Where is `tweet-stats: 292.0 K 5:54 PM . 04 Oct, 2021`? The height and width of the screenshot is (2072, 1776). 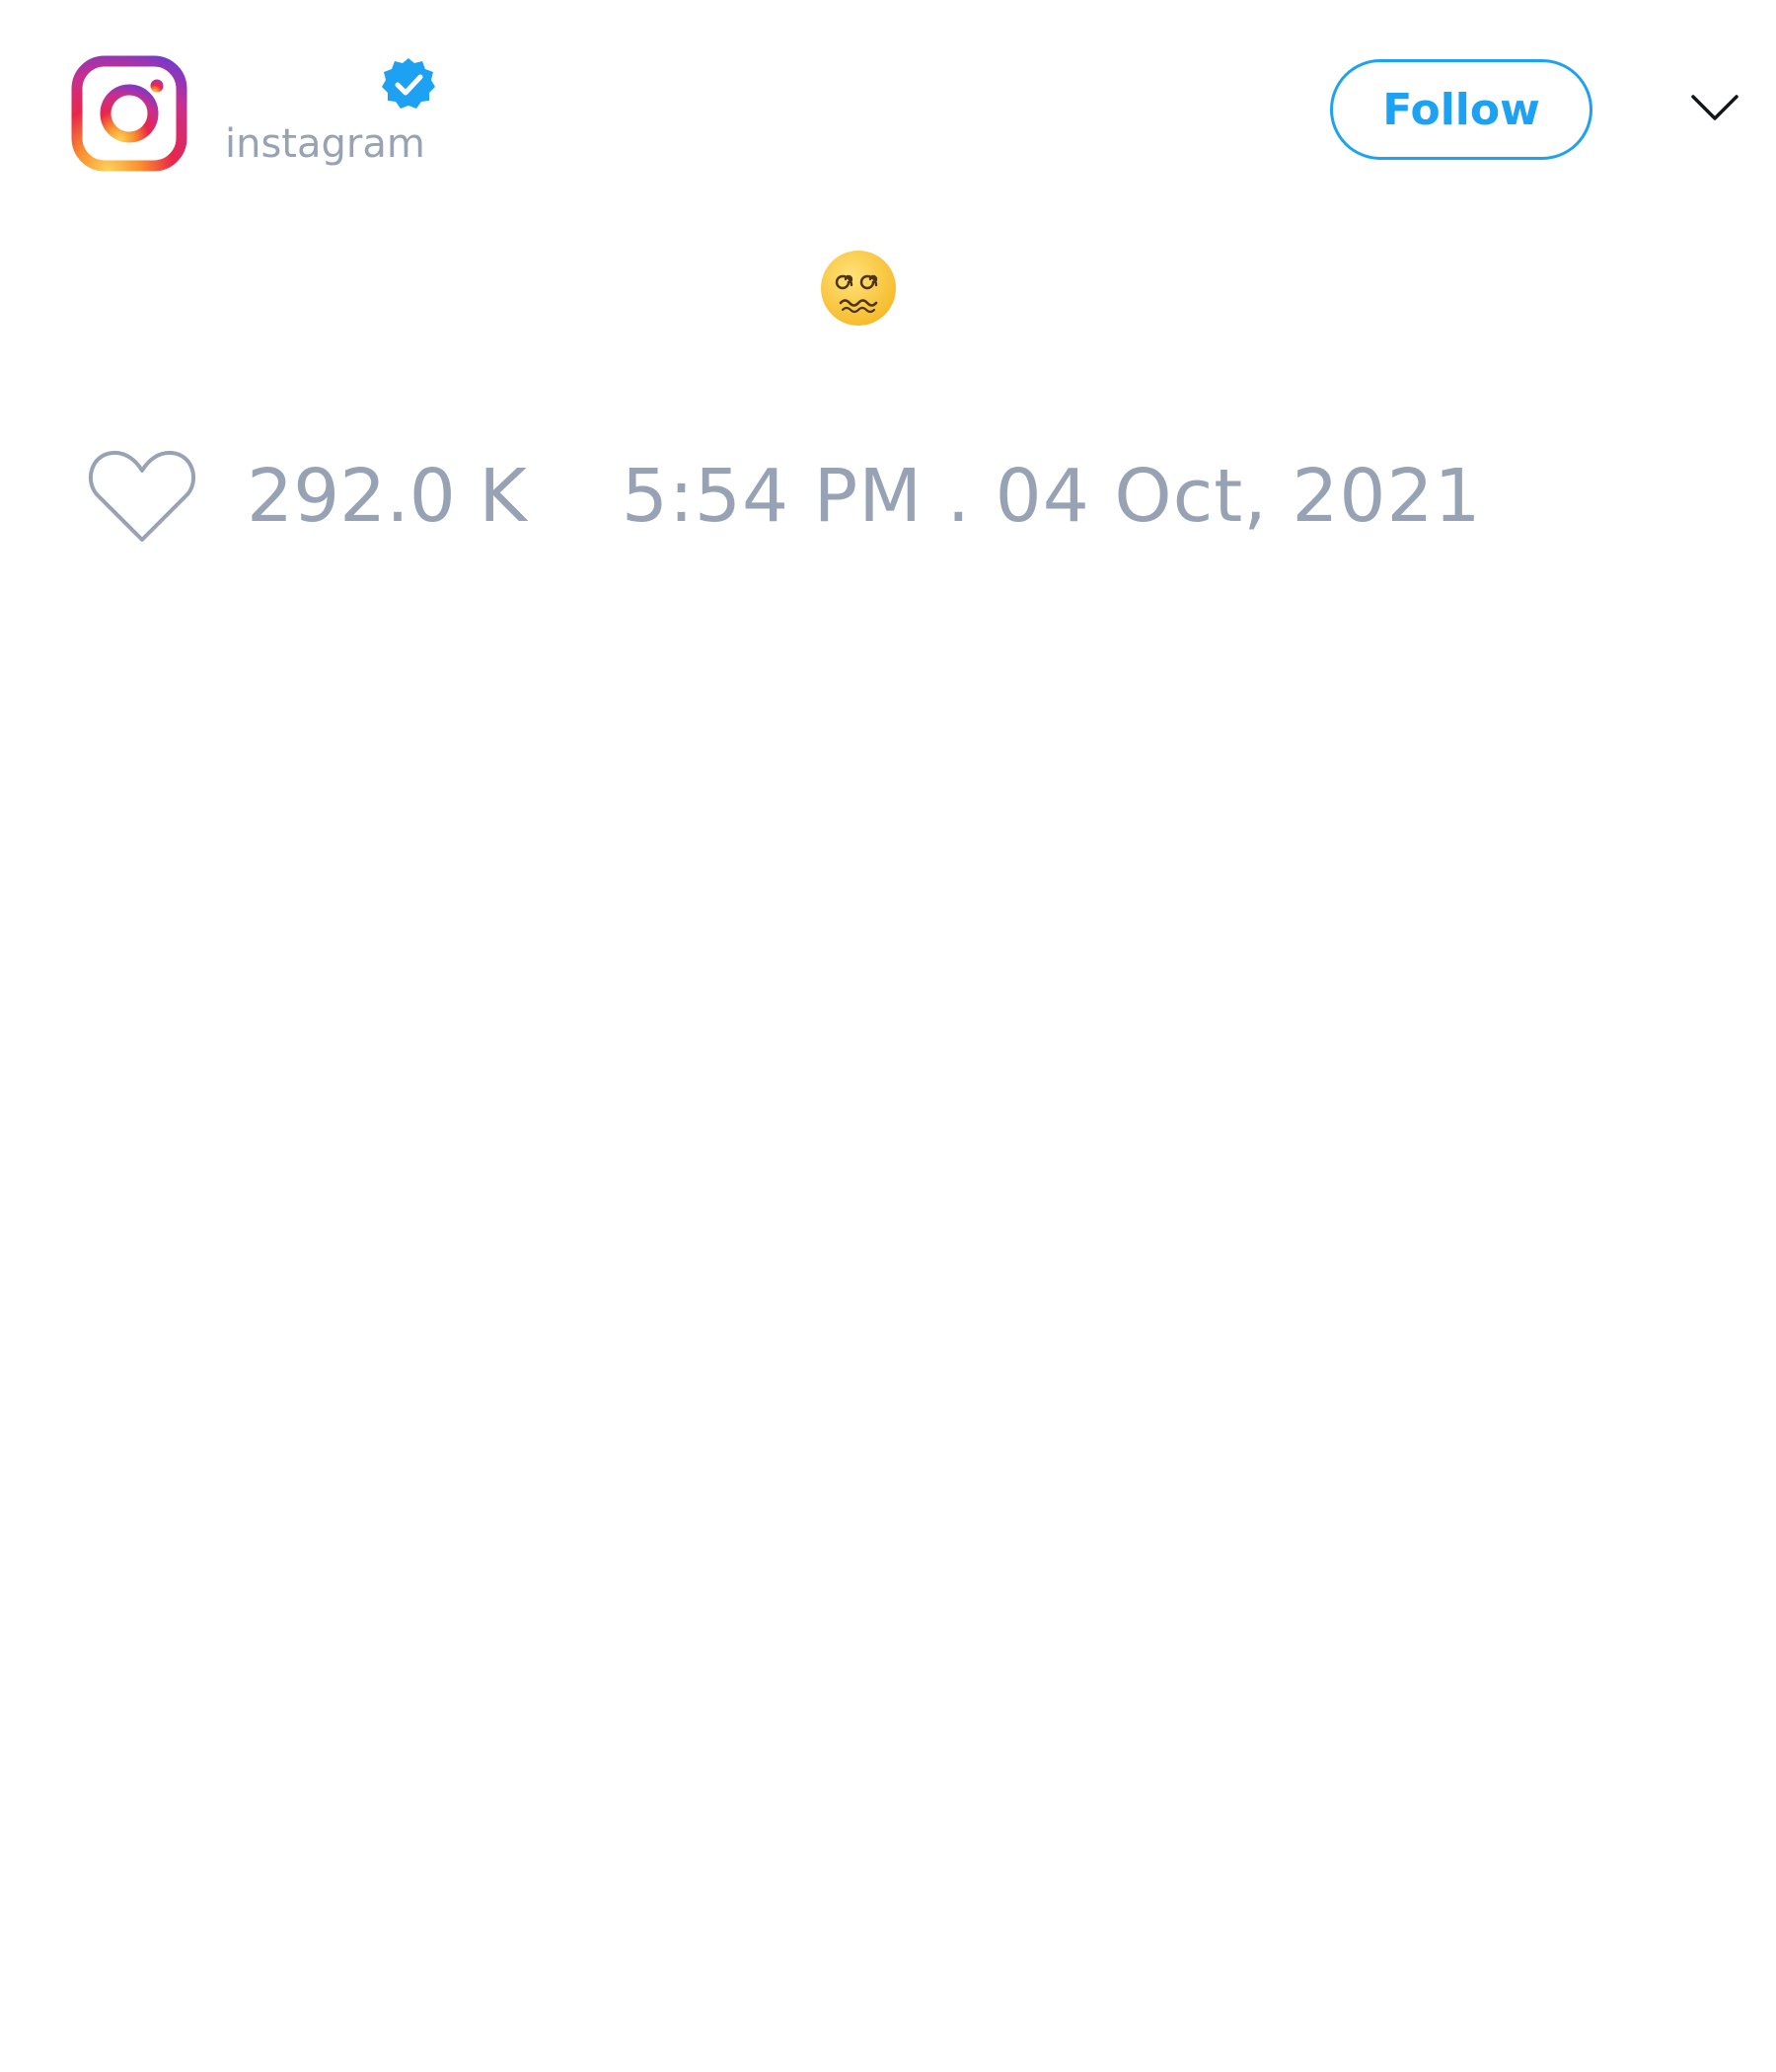
tweet-stats: 292.0 K 5:54 PM . 04 Oct, 2021 is located at coordinates (785, 497).